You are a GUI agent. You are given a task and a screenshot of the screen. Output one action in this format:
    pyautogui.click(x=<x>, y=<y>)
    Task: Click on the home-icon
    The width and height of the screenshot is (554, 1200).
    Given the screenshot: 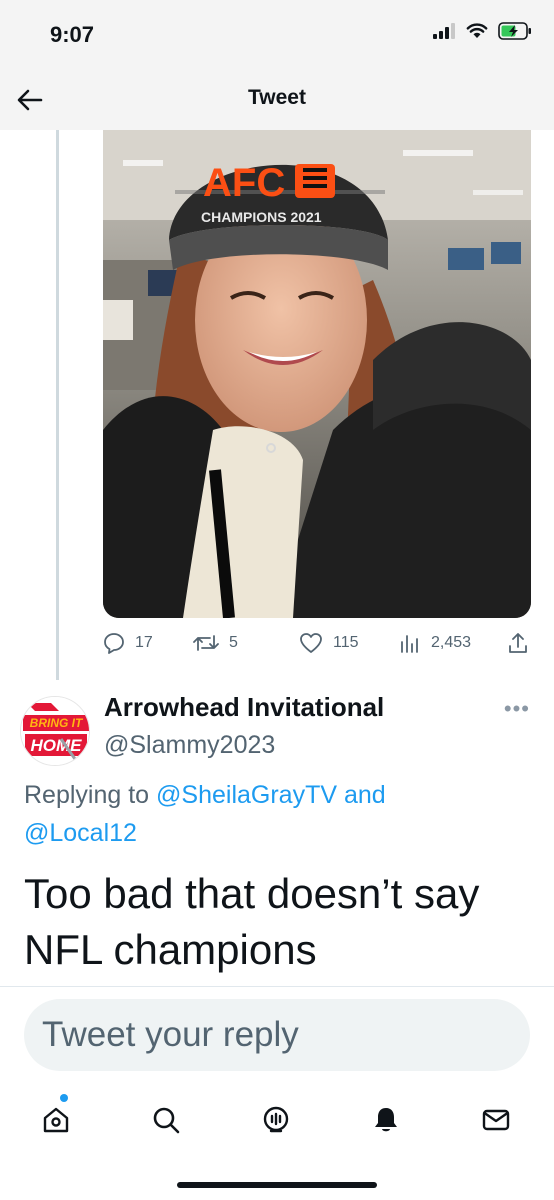 What is the action you would take?
    pyautogui.click(x=56, y=1120)
    